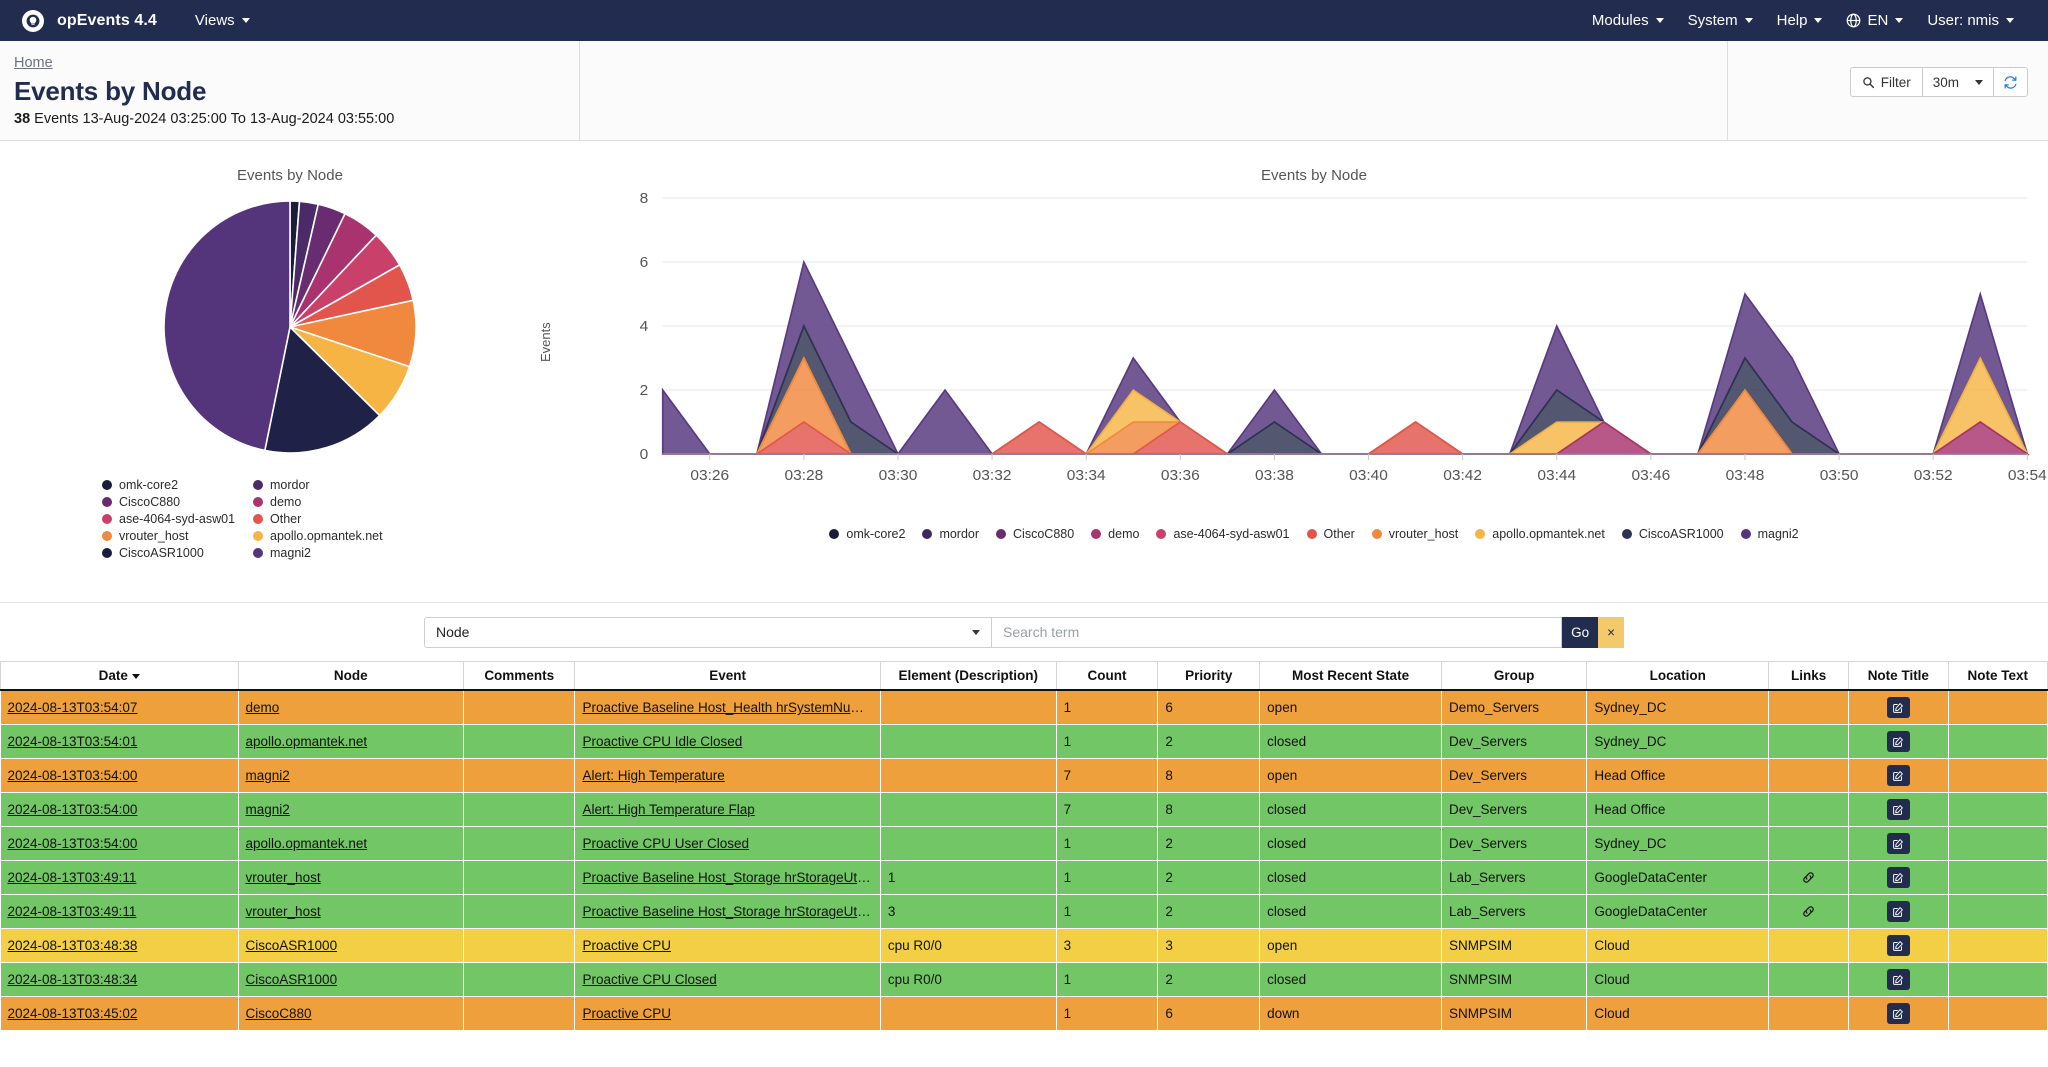 This screenshot has width=2048, height=1067. What do you see at coordinates (174, 502) in the screenshot?
I see `pie-legend-item-CiscoC880: CiscoC880` at bounding box center [174, 502].